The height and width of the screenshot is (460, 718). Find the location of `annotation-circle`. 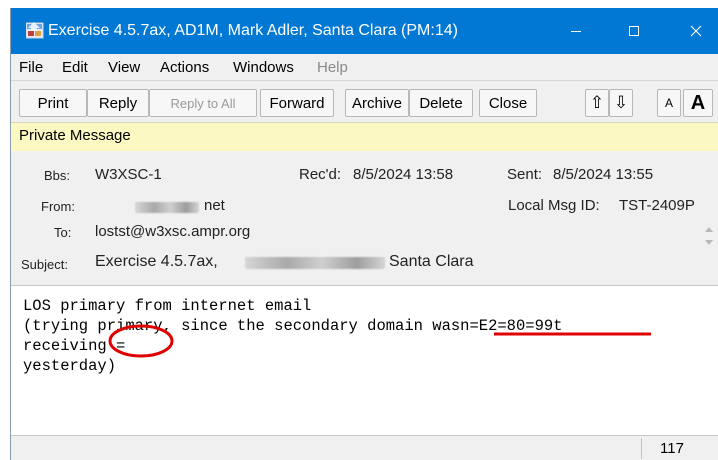

annotation-circle is located at coordinates (141, 341).